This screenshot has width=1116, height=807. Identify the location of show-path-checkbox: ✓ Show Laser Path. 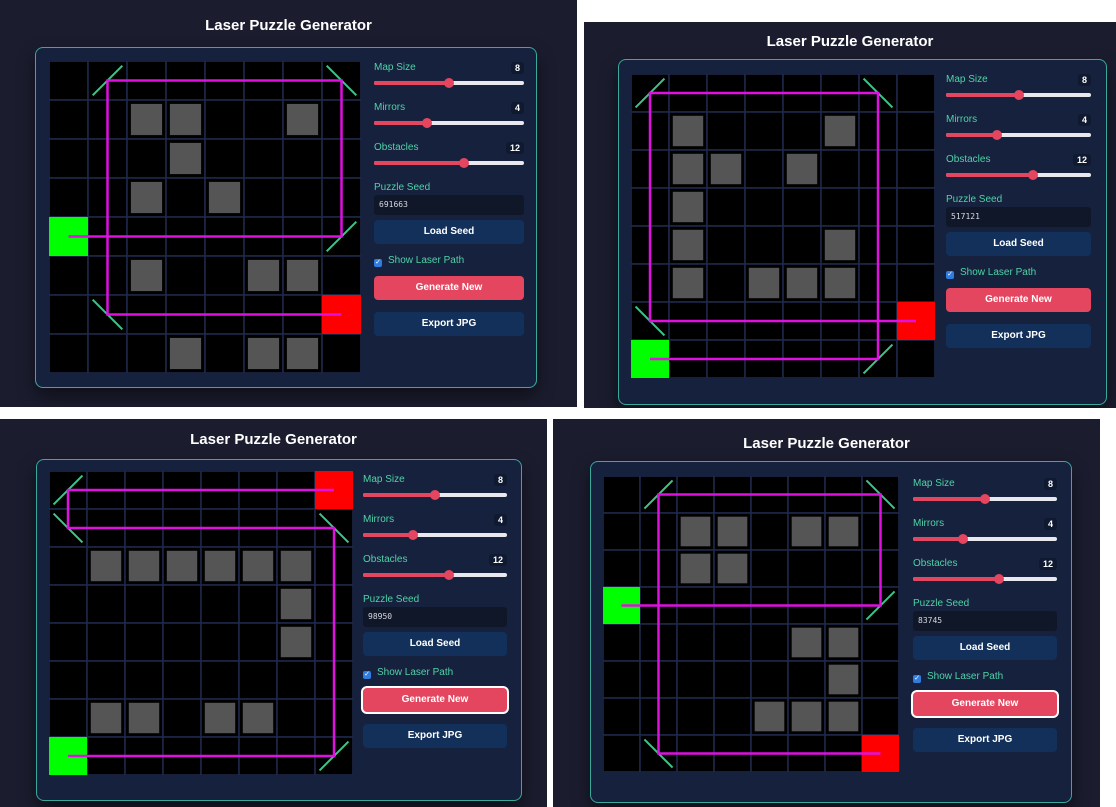
(449, 261).